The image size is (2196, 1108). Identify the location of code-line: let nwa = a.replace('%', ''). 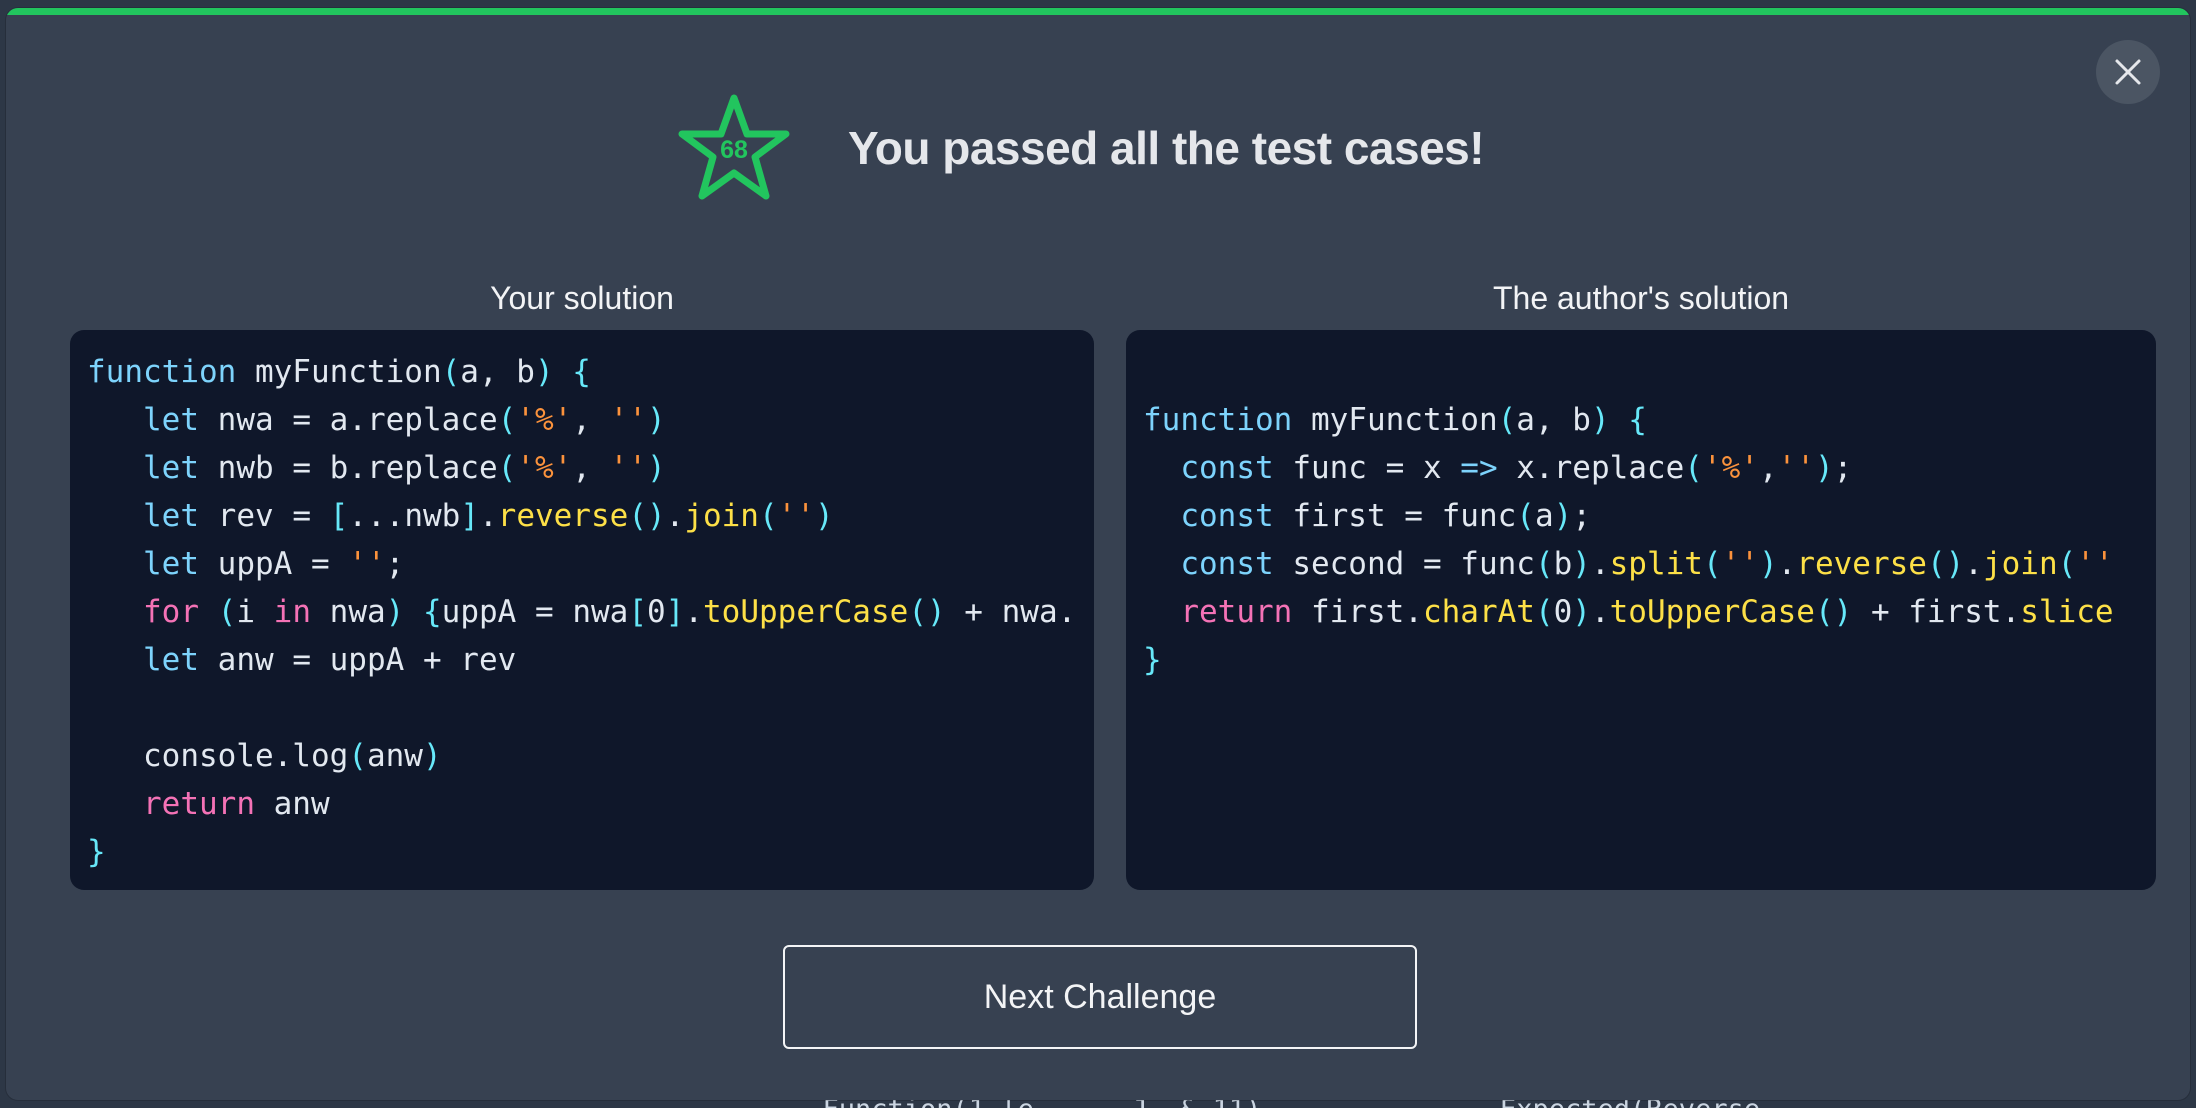
(590, 420).